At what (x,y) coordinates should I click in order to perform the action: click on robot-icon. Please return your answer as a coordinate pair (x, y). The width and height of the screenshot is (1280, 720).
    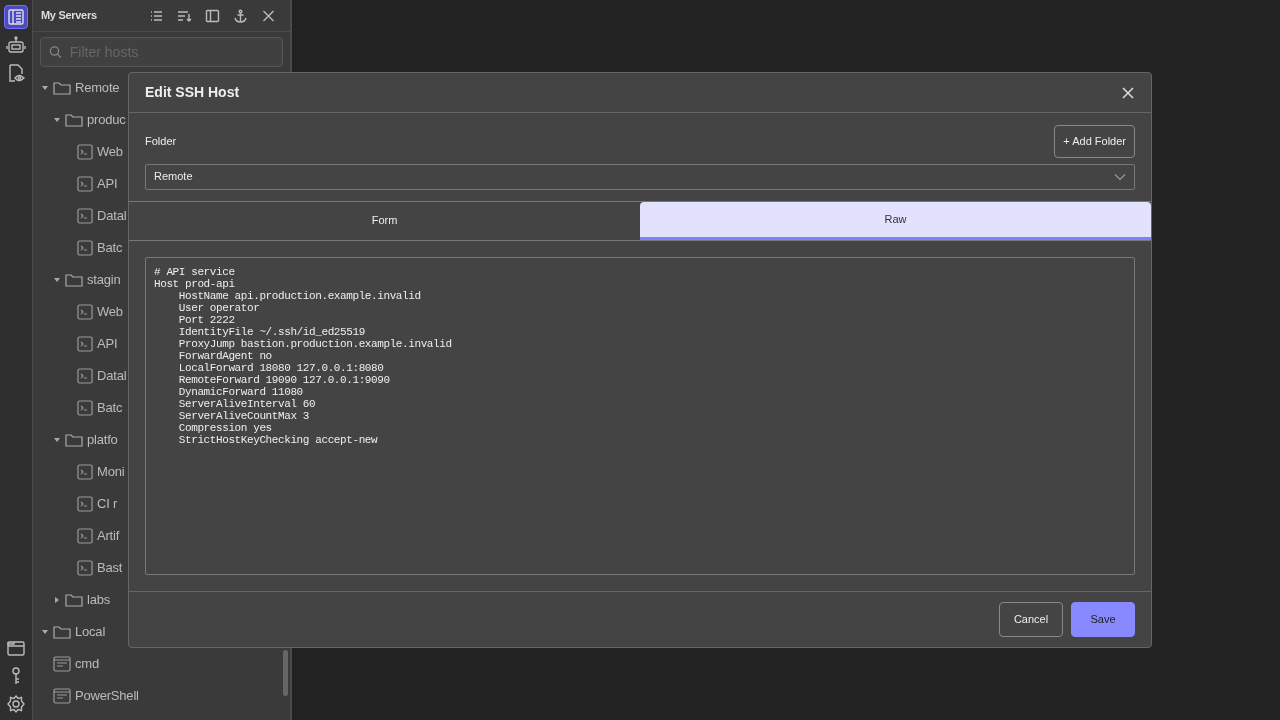
    Looking at the image, I should click on (16, 45).